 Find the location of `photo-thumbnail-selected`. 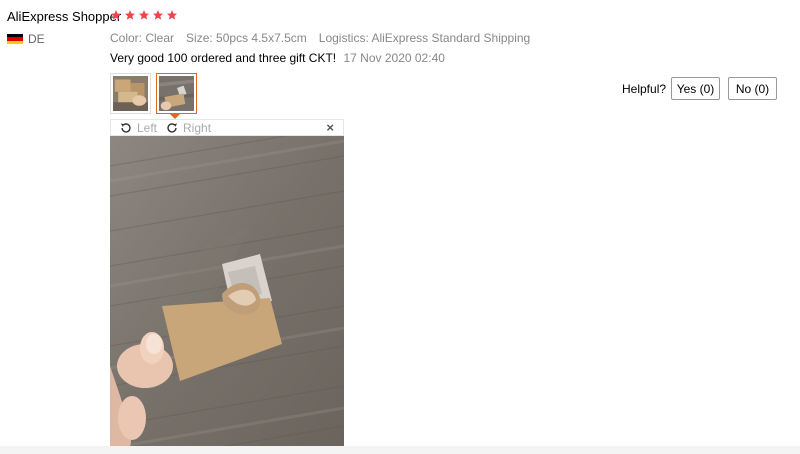

photo-thumbnail-selected is located at coordinates (176, 93).